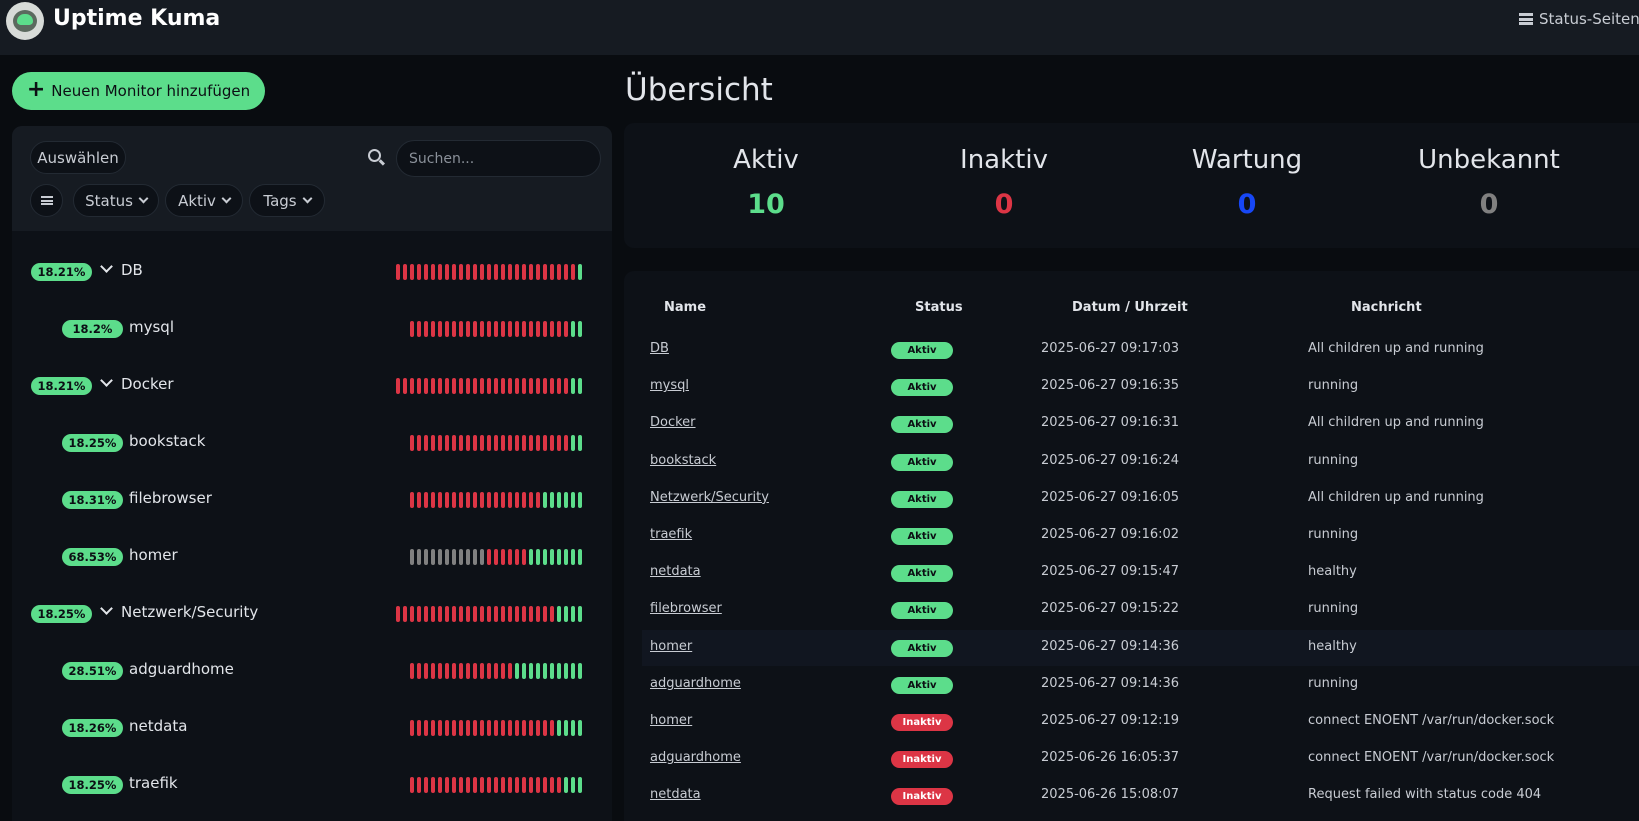 Image resolution: width=1639 pixels, height=821 pixels. I want to click on monitor-row: 18.21% Docker, so click(312, 386).